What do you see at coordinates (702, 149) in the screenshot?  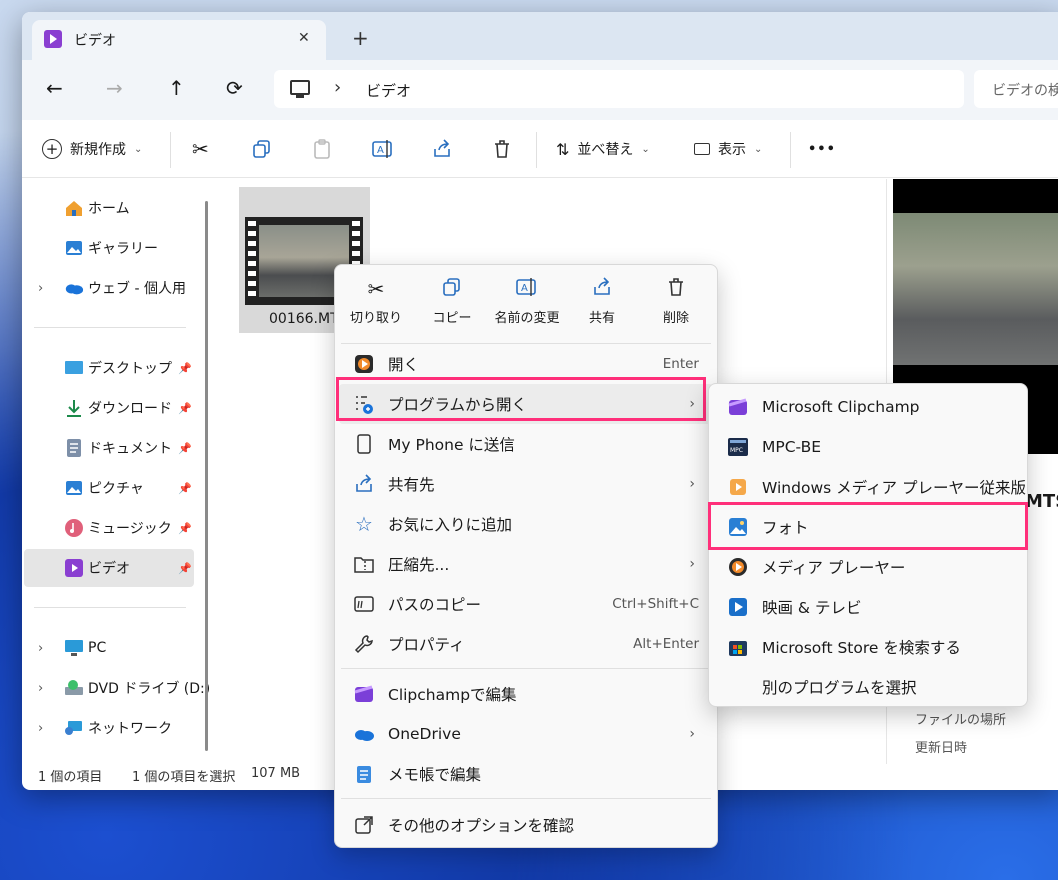 I see `view-icon` at bounding box center [702, 149].